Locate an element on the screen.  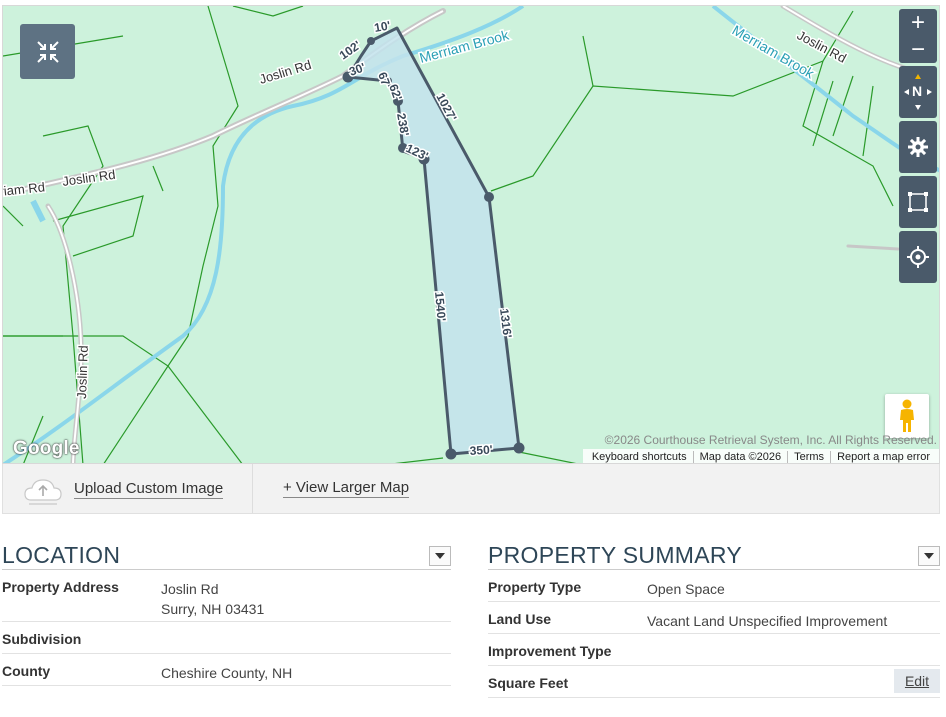
land-use-label: Land Use is located at coordinates (520, 619).